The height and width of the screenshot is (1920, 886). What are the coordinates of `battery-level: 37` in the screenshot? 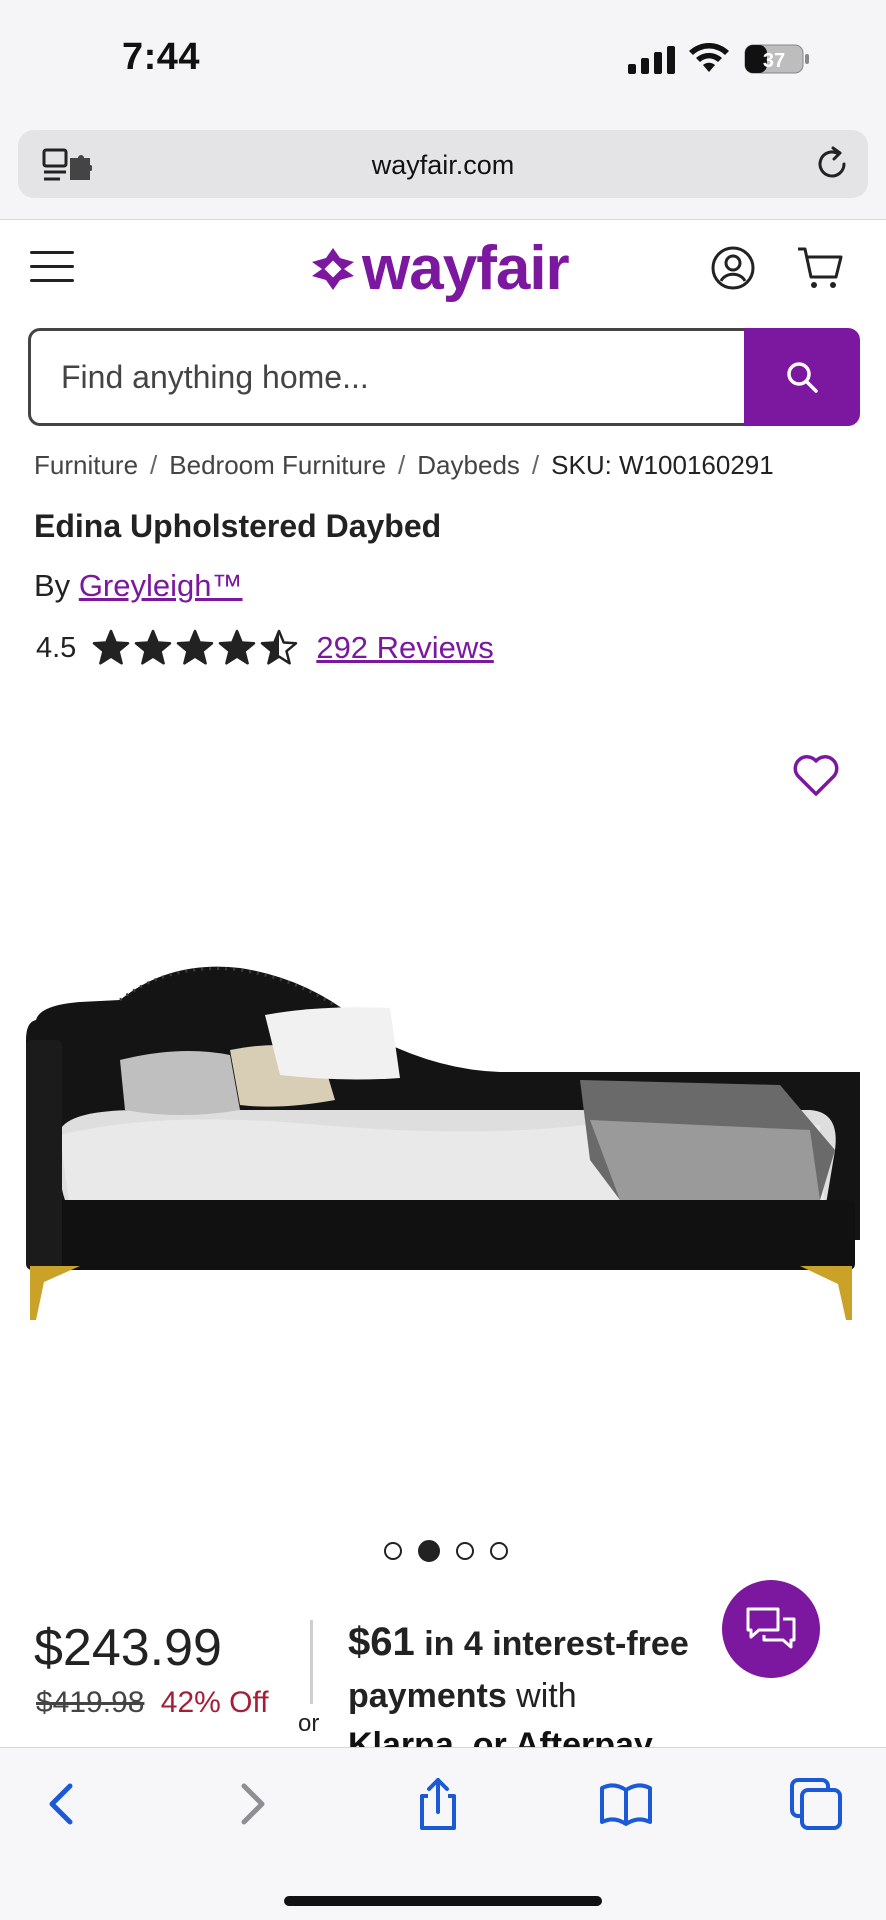 It's located at (774, 61).